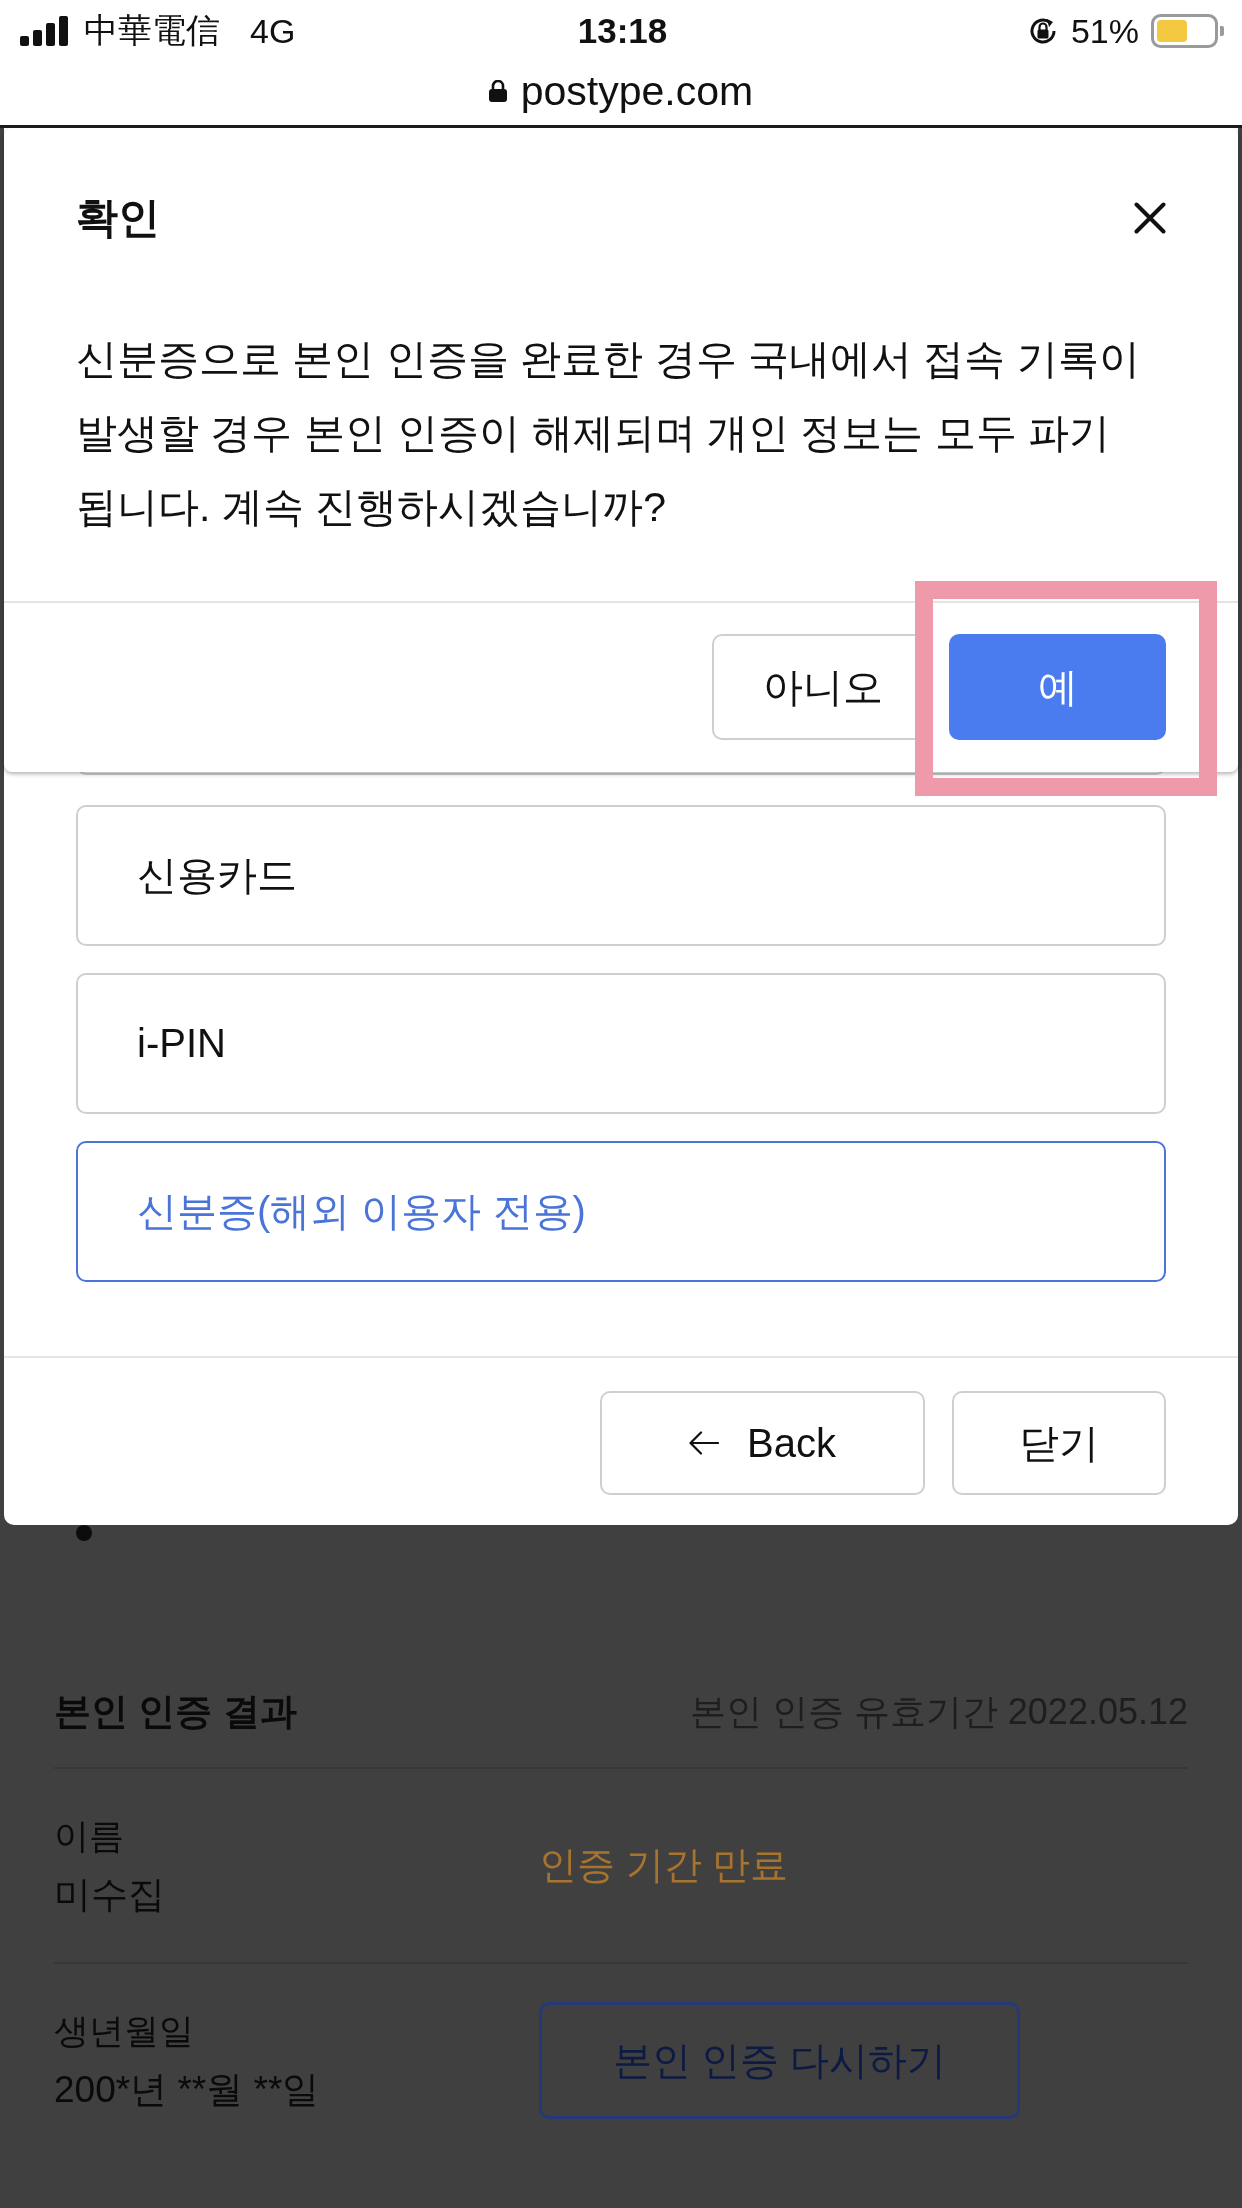  I want to click on option-button: i-PIN, so click(621, 1043).